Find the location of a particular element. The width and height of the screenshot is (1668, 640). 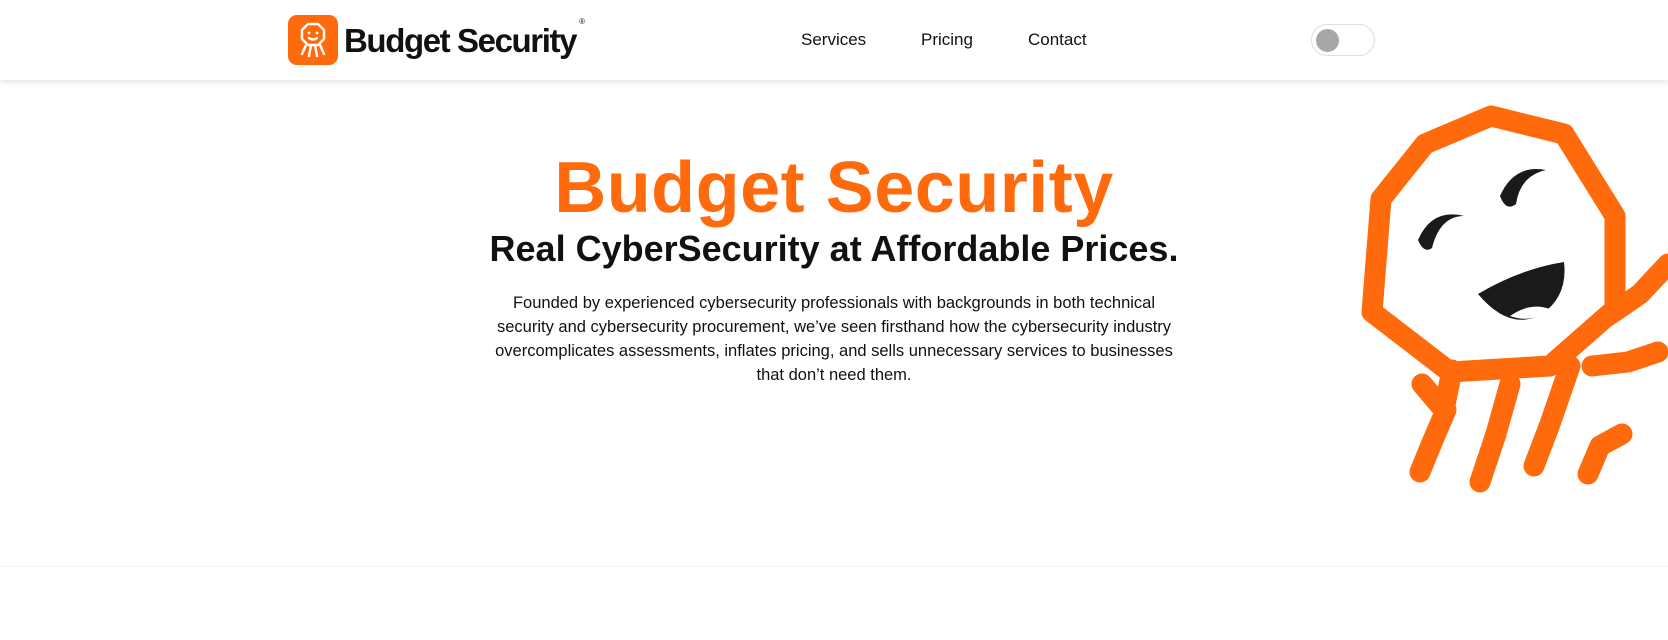

registered-mark: ® is located at coordinates (582, 21).